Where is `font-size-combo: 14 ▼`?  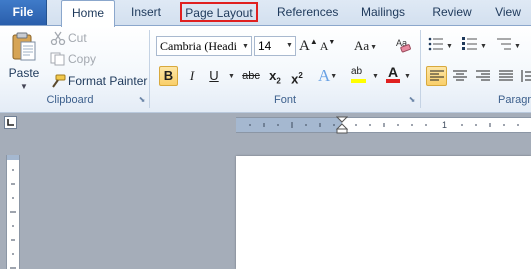 font-size-combo: 14 ▼ is located at coordinates (275, 46).